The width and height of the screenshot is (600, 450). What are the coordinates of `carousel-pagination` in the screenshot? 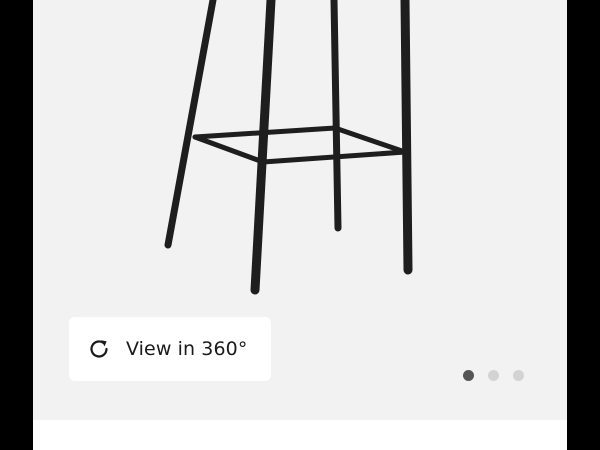 It's located at (493, 375).